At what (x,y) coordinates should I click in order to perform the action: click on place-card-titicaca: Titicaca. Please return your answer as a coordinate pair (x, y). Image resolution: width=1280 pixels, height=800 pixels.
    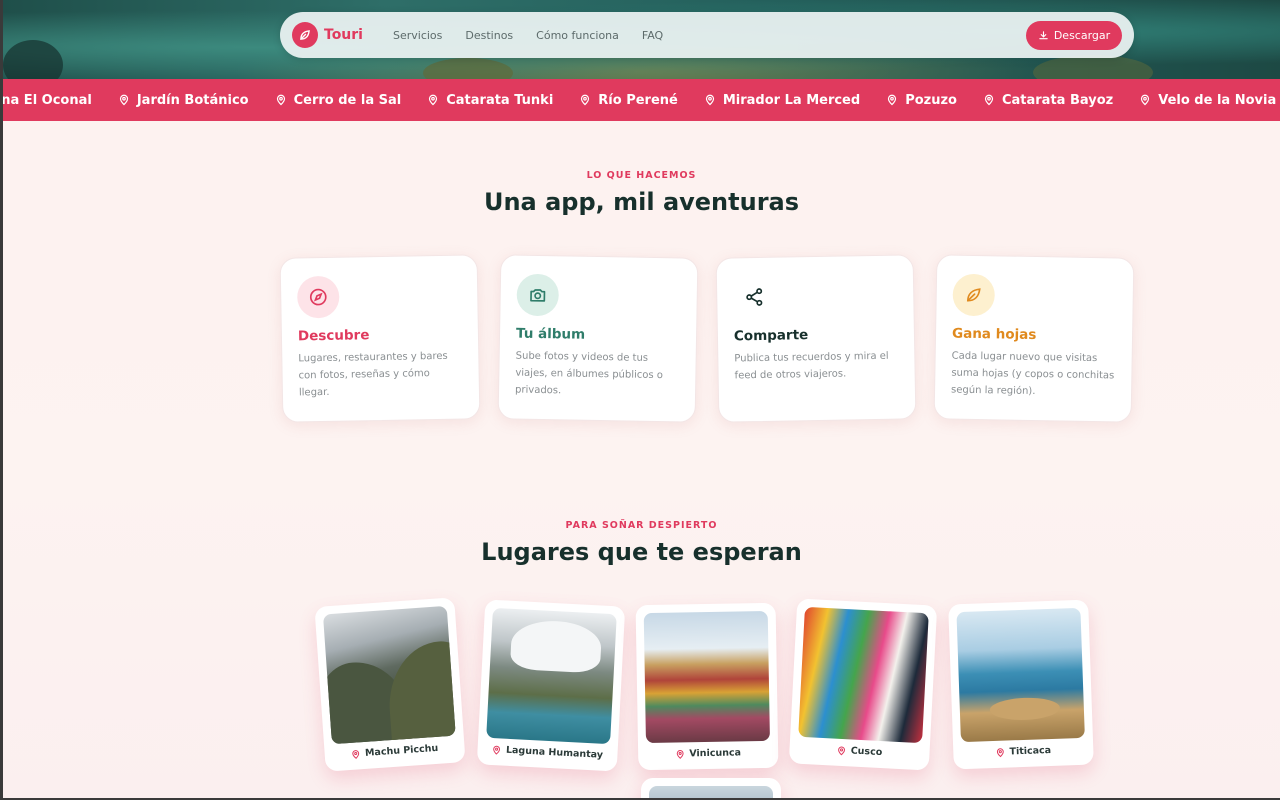
    Looking at the image, I should click on (1021, 684).